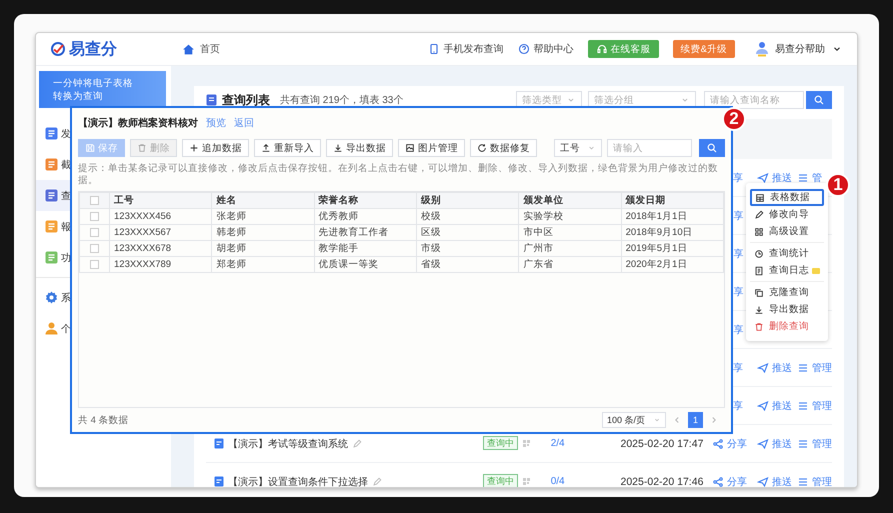 The height and width of the screenshot is (513, 893). Describe the element at coordinates (342, 100) in the screenshot. I see `list-summary: 共有查询 219个，填表 33个` at that location.